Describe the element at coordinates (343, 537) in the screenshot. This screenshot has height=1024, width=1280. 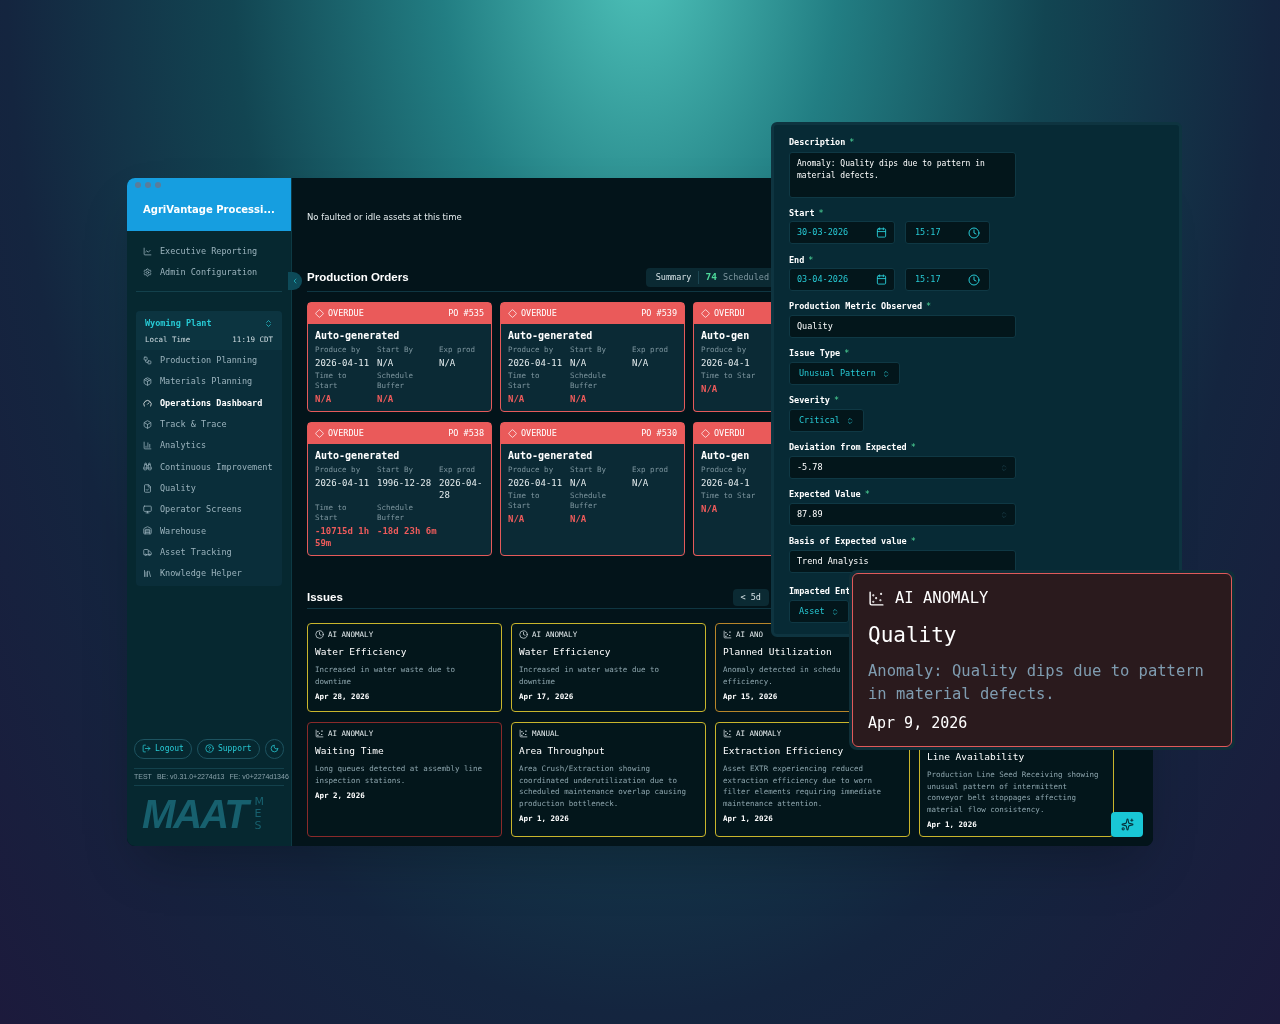
I see `field-value: -10715d 1h 59m` at that location.